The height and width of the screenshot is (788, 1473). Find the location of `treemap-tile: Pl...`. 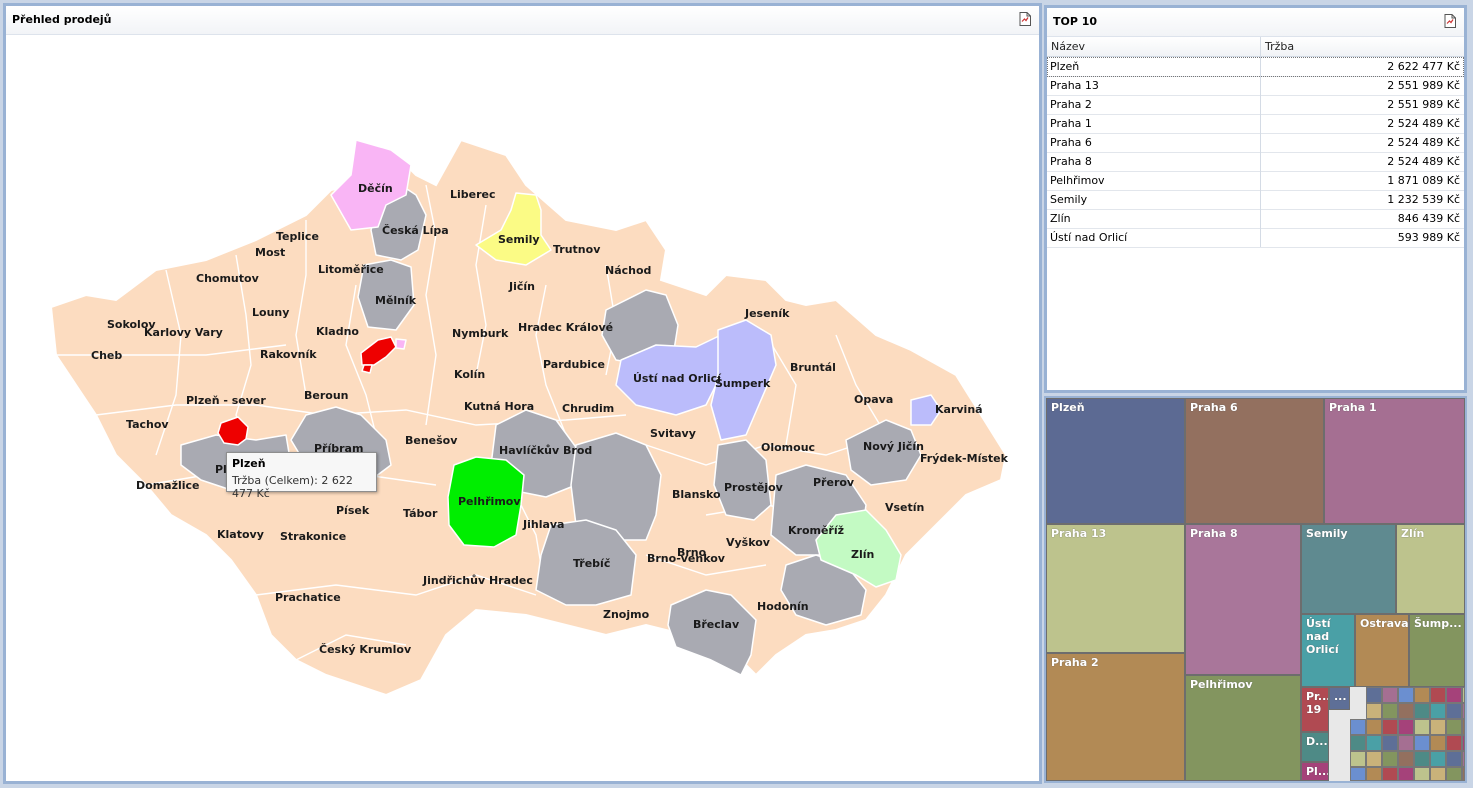

treemap-tile: Pl... is located at coordinates (1315, 771).